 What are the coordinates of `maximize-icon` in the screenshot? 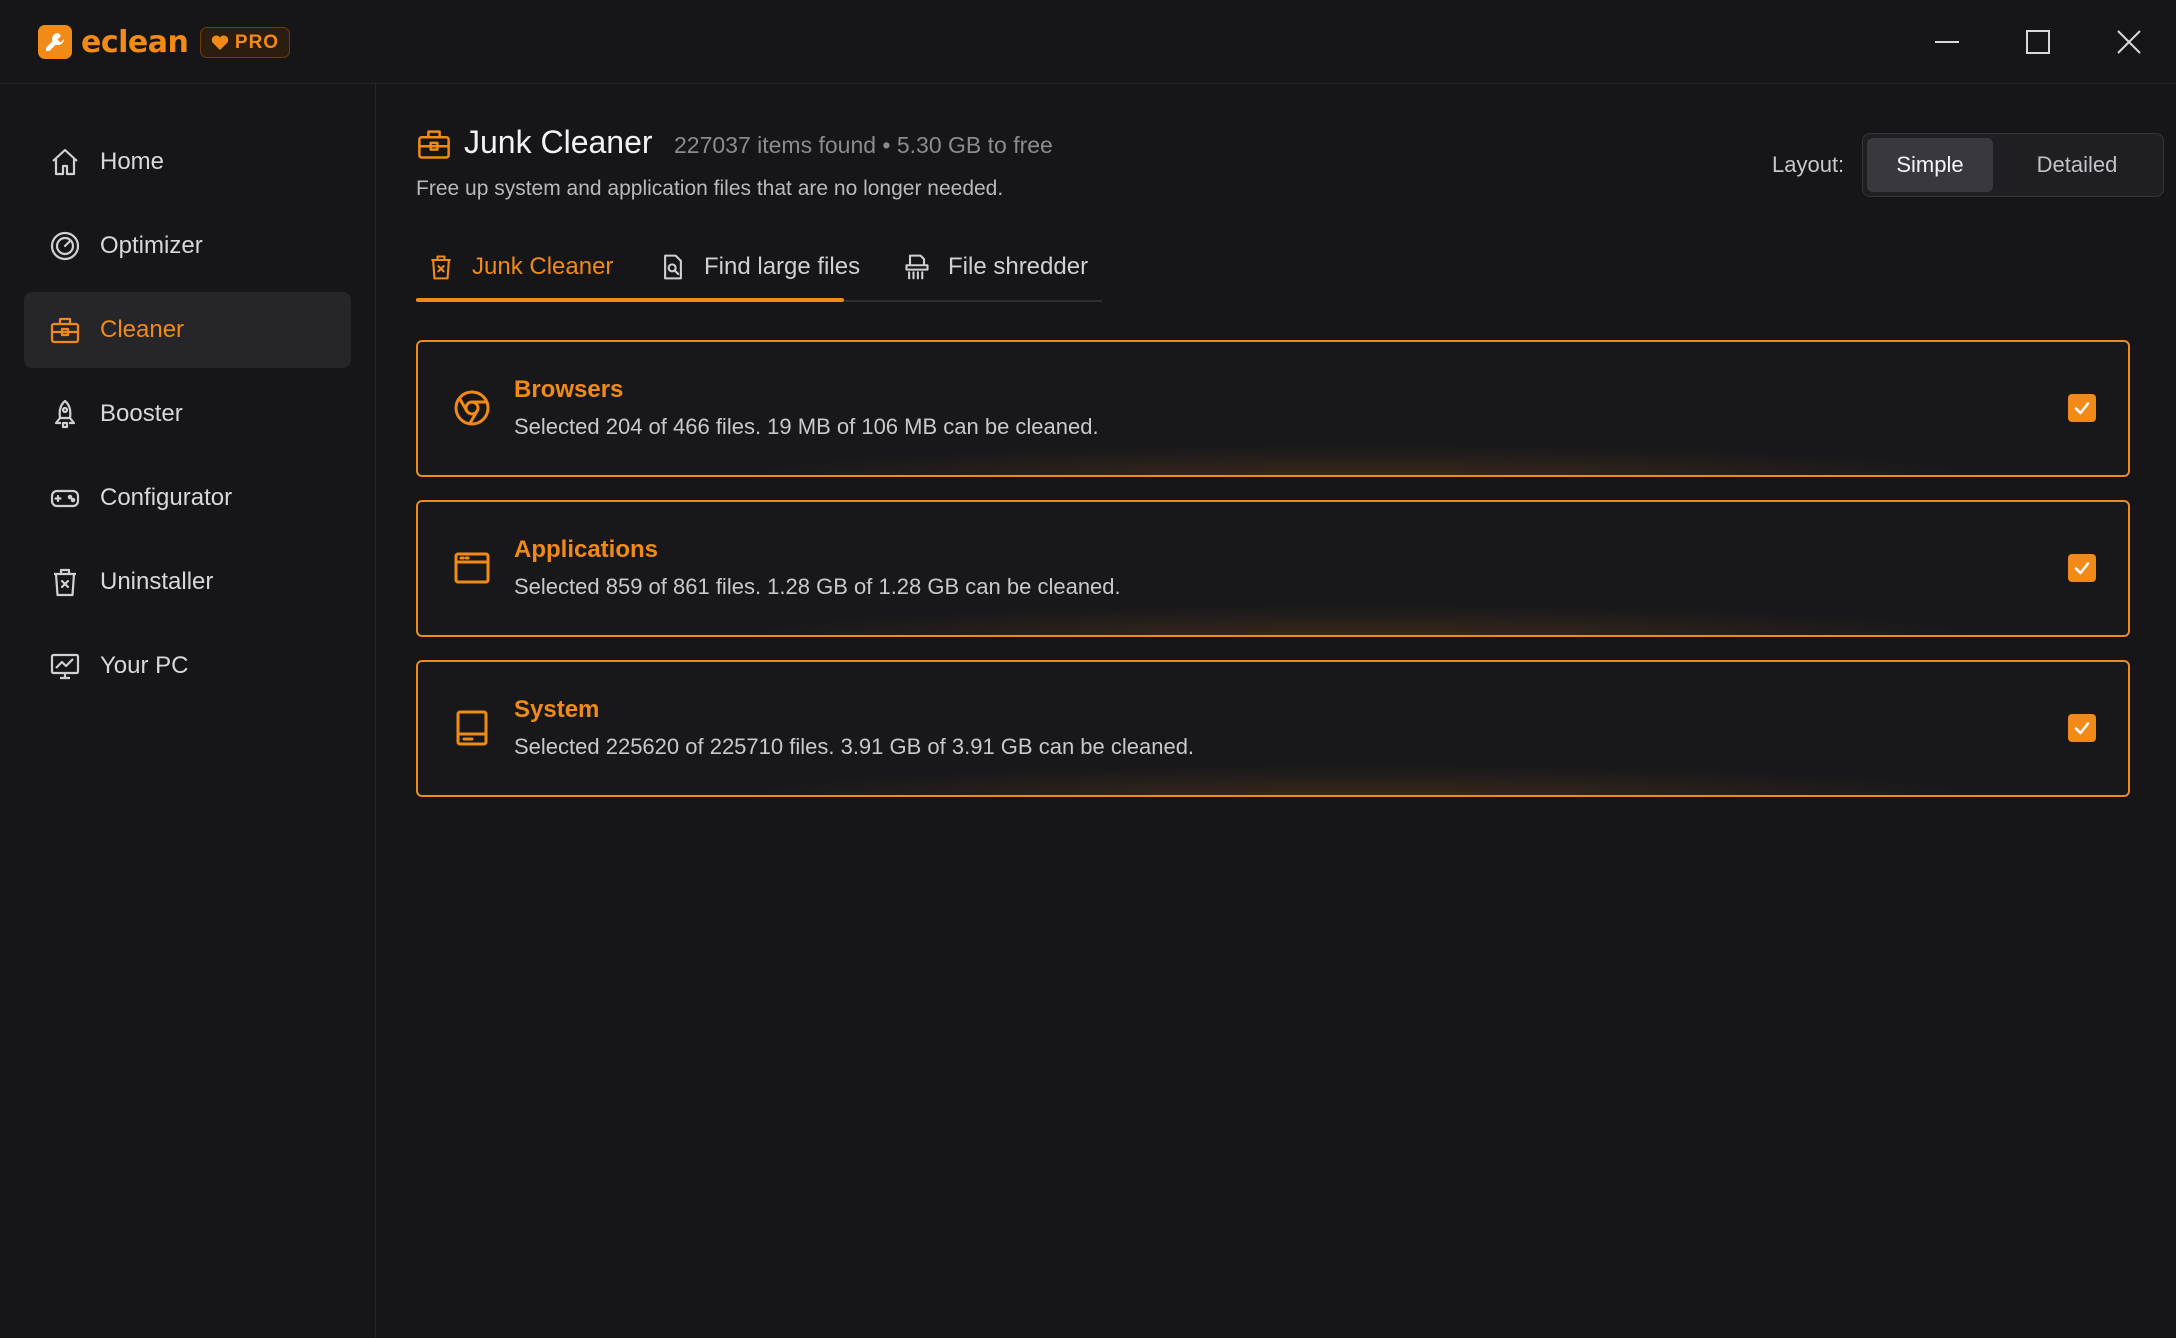 It's located at (2038, 42).